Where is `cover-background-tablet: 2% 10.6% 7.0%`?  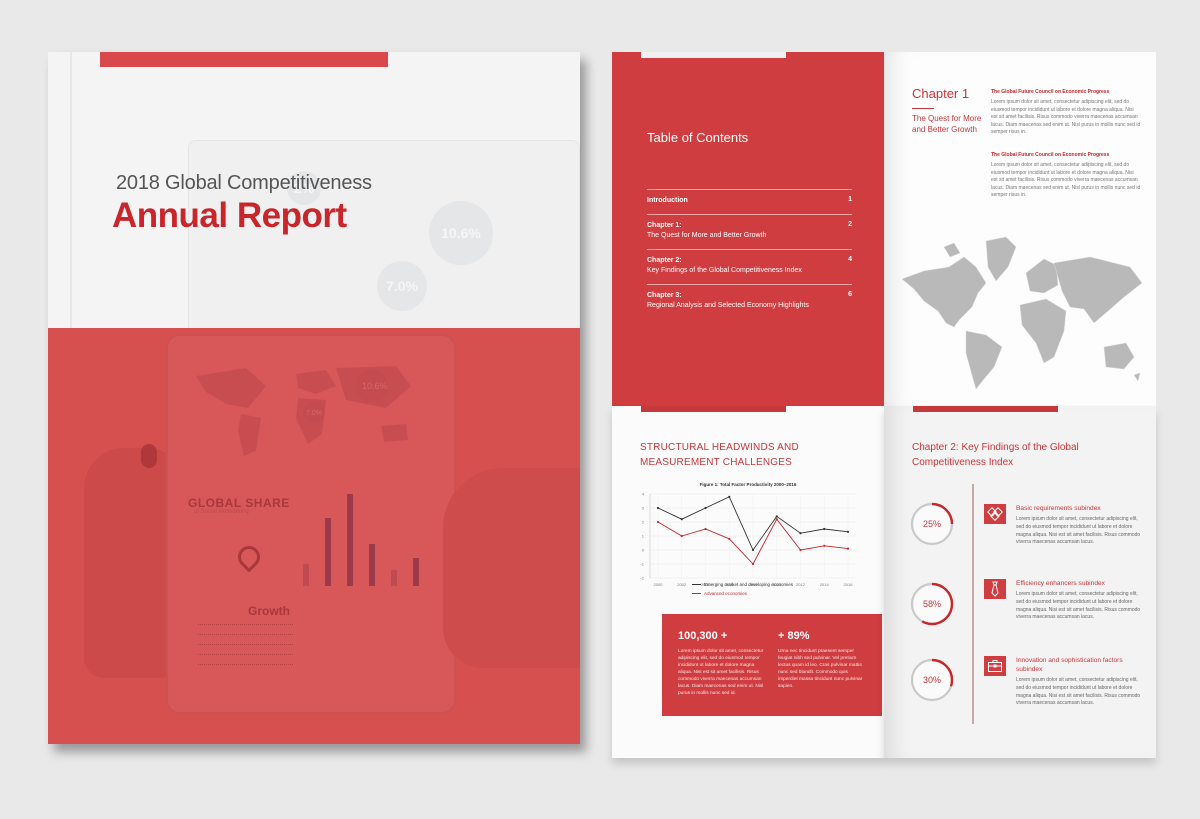 cover-background-tablet: 2% 10.6% 7.0% is located at coordinates (384, 240).